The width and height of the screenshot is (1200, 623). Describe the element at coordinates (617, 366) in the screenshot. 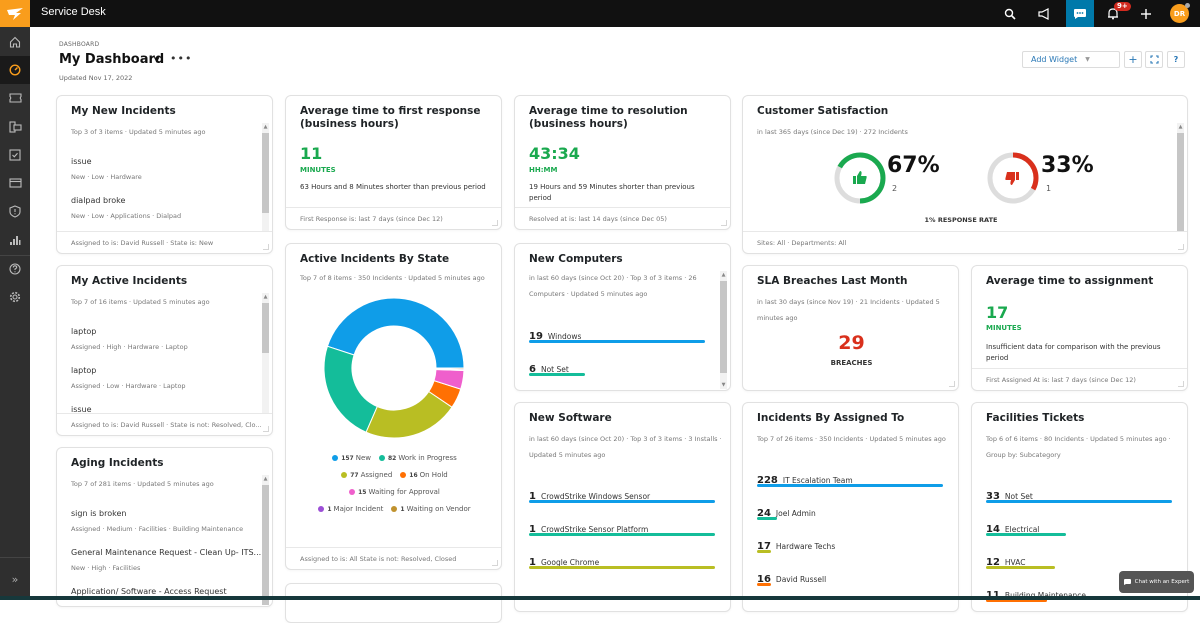

I see `bar-list-item: 6 Not Set` at that location.